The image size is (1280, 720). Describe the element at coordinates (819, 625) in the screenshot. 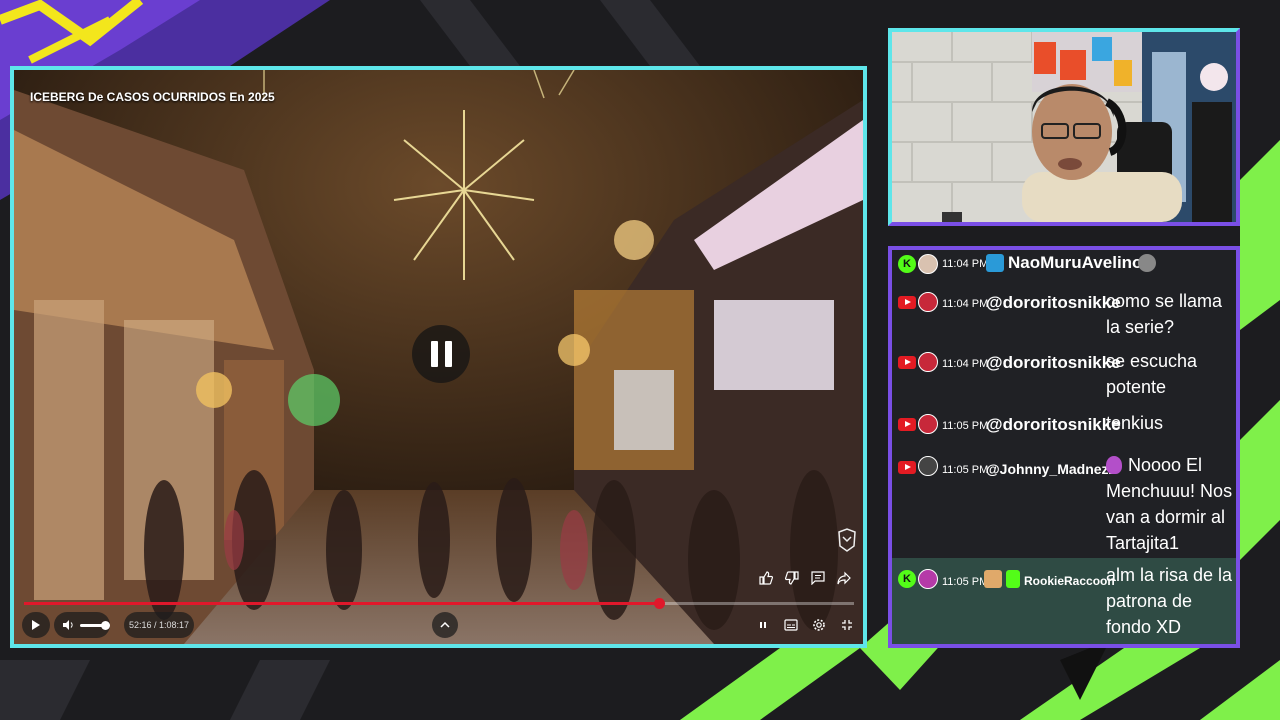

I see `settings-gear-icon` at that location.